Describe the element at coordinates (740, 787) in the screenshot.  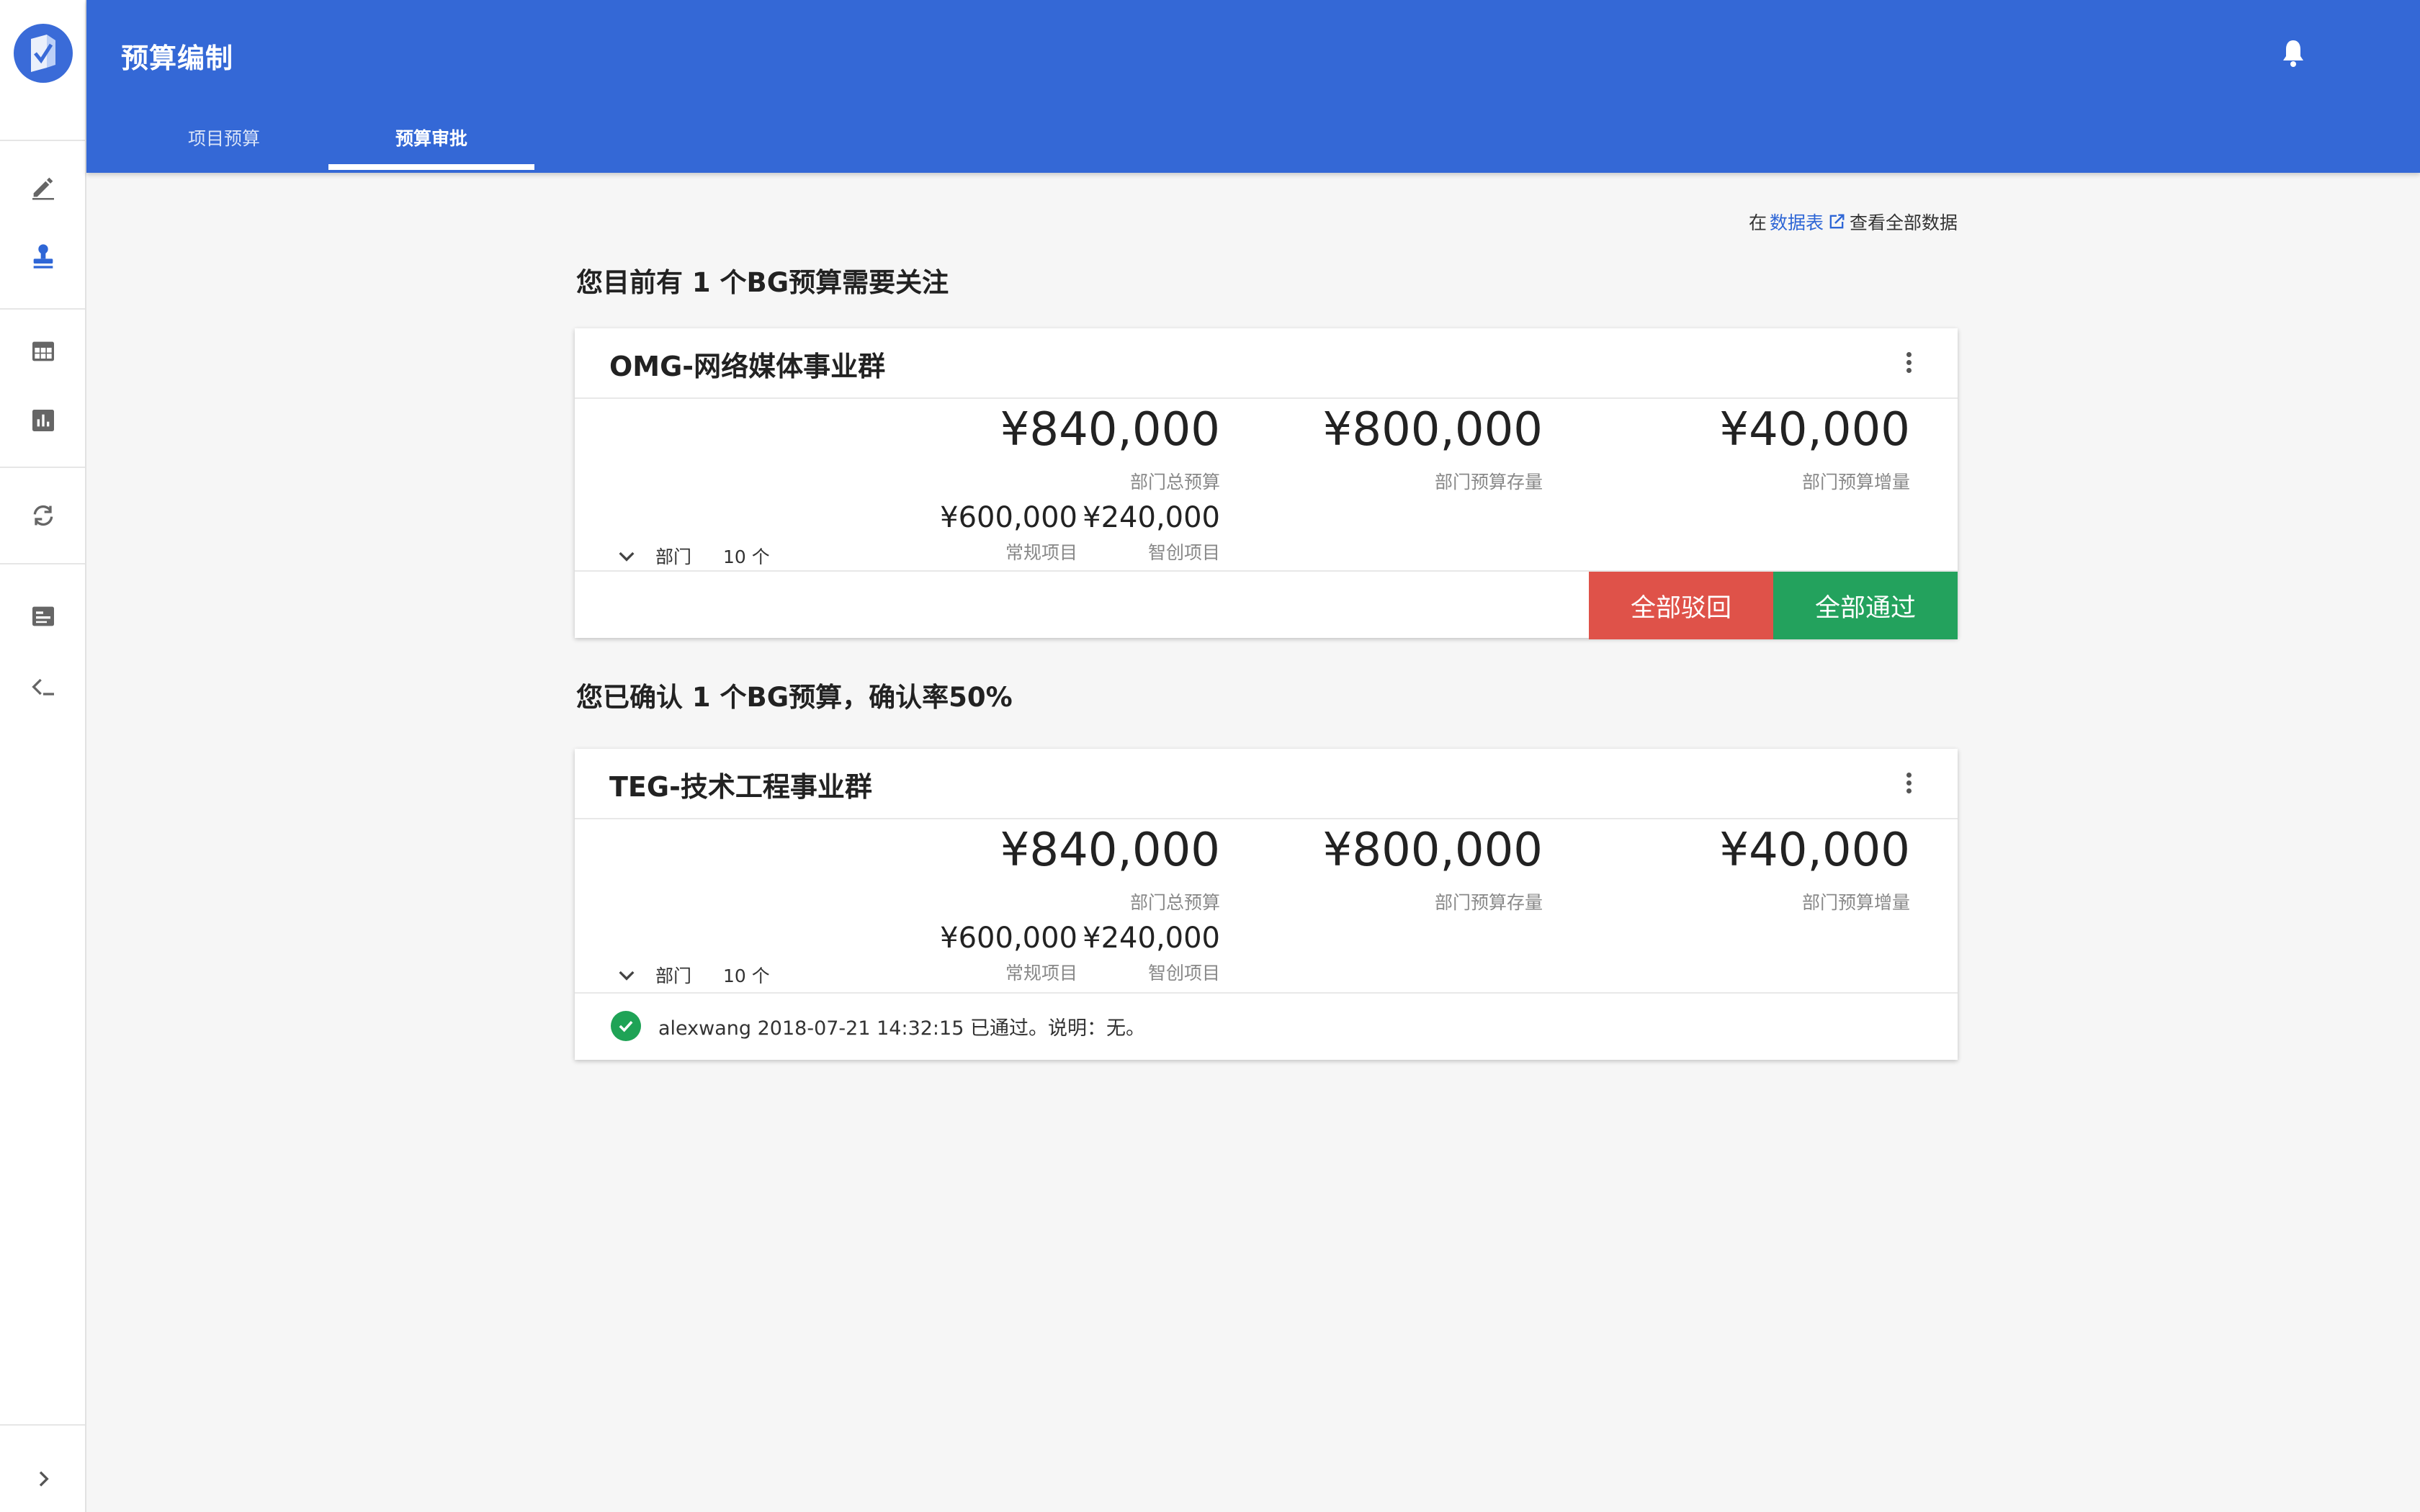
I see `bg-name: TEG-技术工程事业群` at that location.